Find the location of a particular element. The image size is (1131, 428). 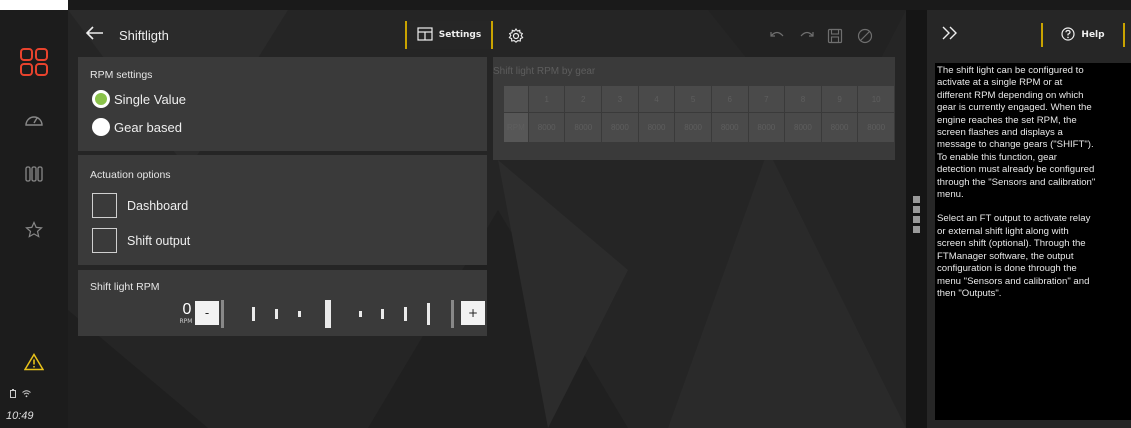

save-icon is located at coordinates (835, 36).